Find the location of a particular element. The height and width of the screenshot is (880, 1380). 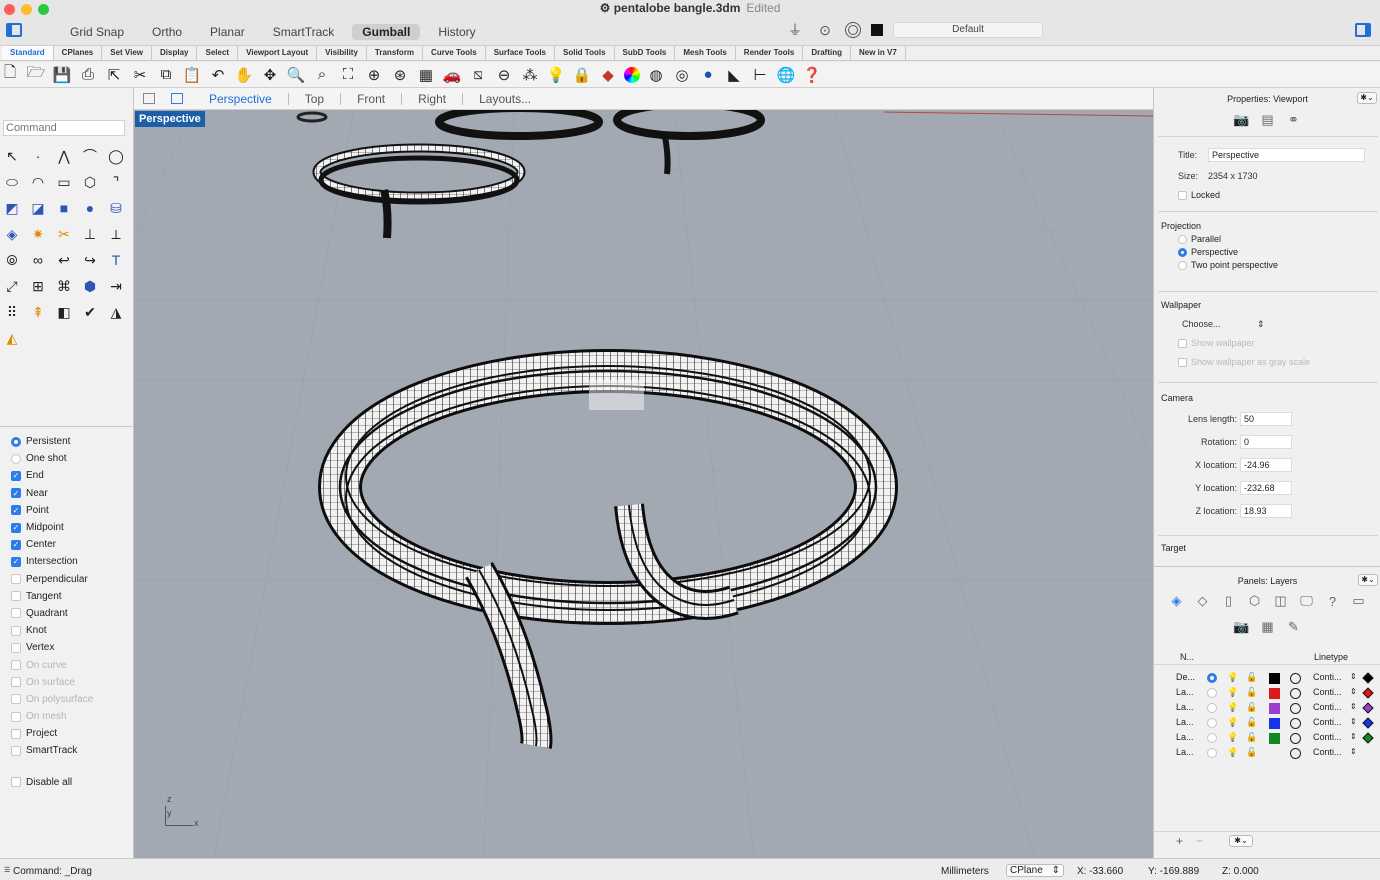

osnap-near-checkbox: ✓ is located at coordinates (16, 493).